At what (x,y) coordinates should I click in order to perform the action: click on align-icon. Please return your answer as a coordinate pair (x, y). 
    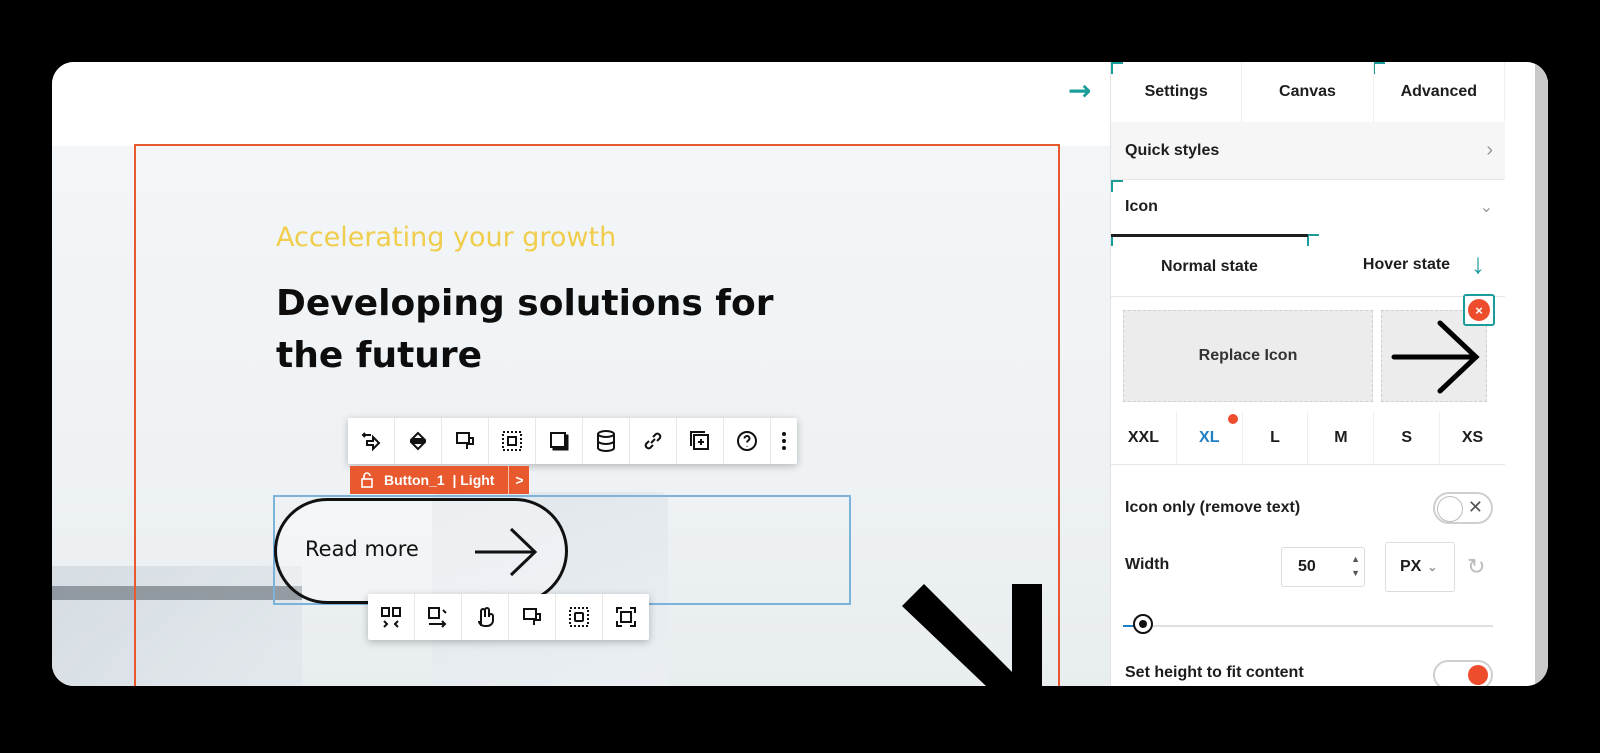
    Looking at the image, I should click on (418, 441).